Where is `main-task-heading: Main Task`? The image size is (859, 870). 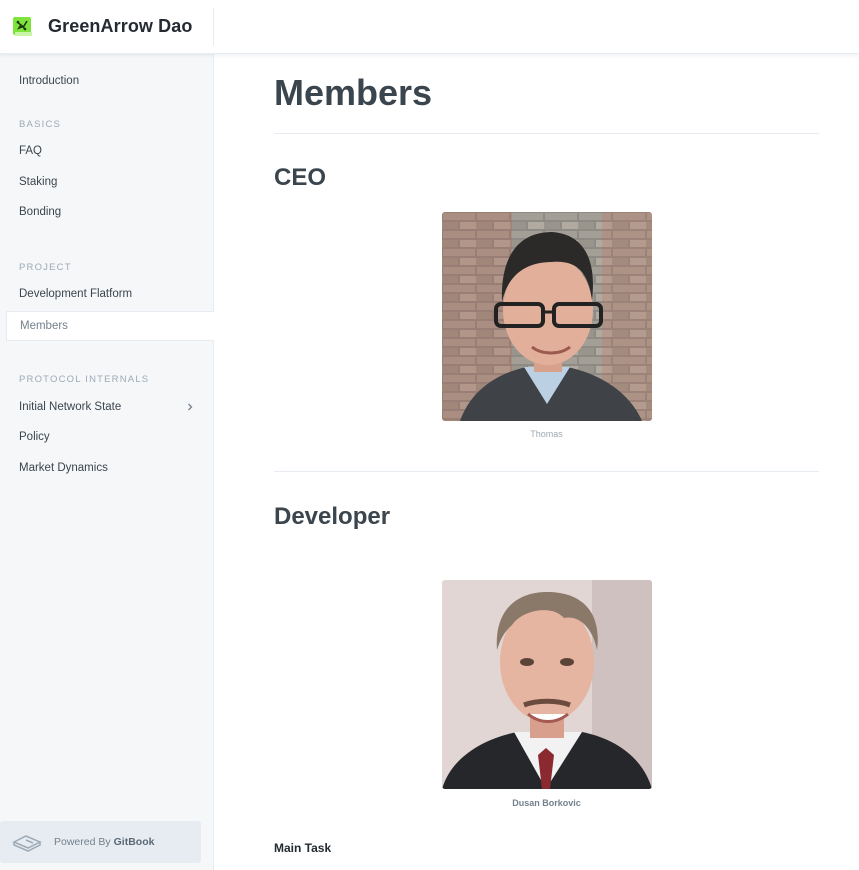
main-task-heading: Main Task is located at coordinates (303, 848).